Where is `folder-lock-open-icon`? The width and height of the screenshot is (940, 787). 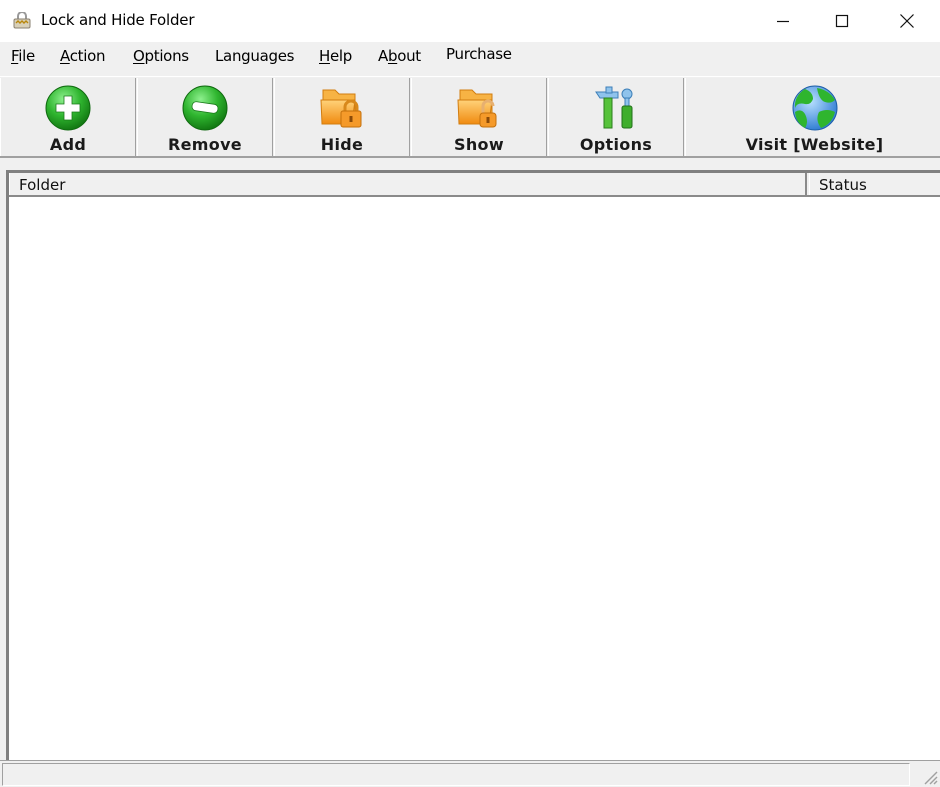
folder-lock-open-icon is located at coordinates (477, 108).